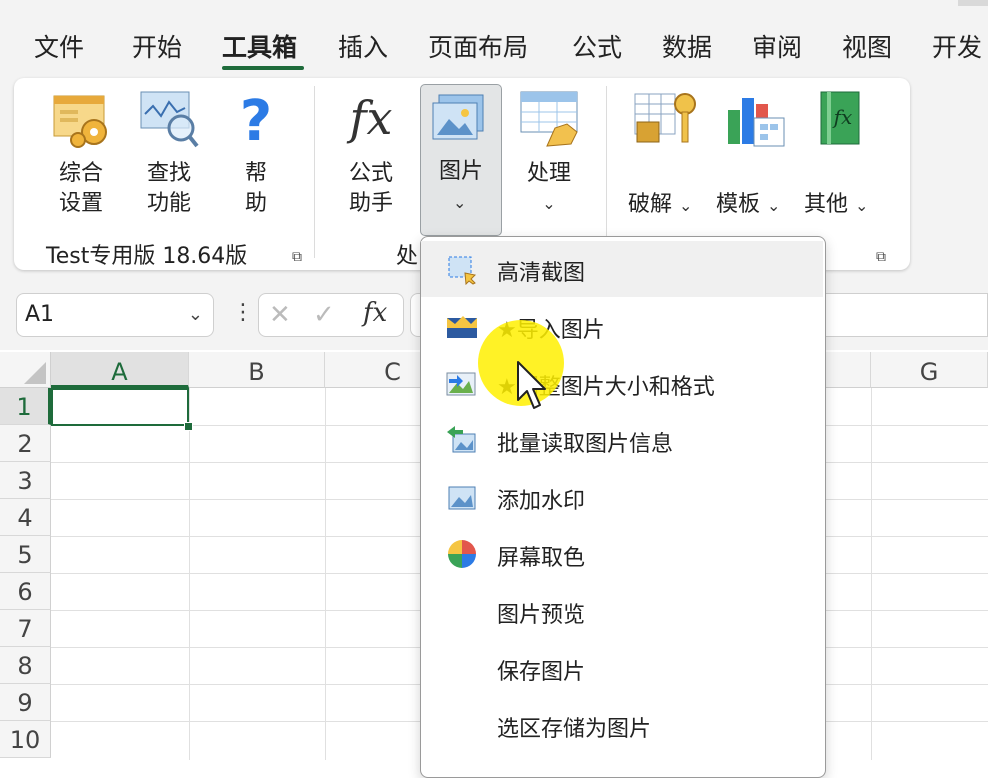 Image resolution: width=988 pixels, height=778 pixels. Describe the element at coordinates (25, 739) in the screenshot. I see `row-header-10: 10` at that location.